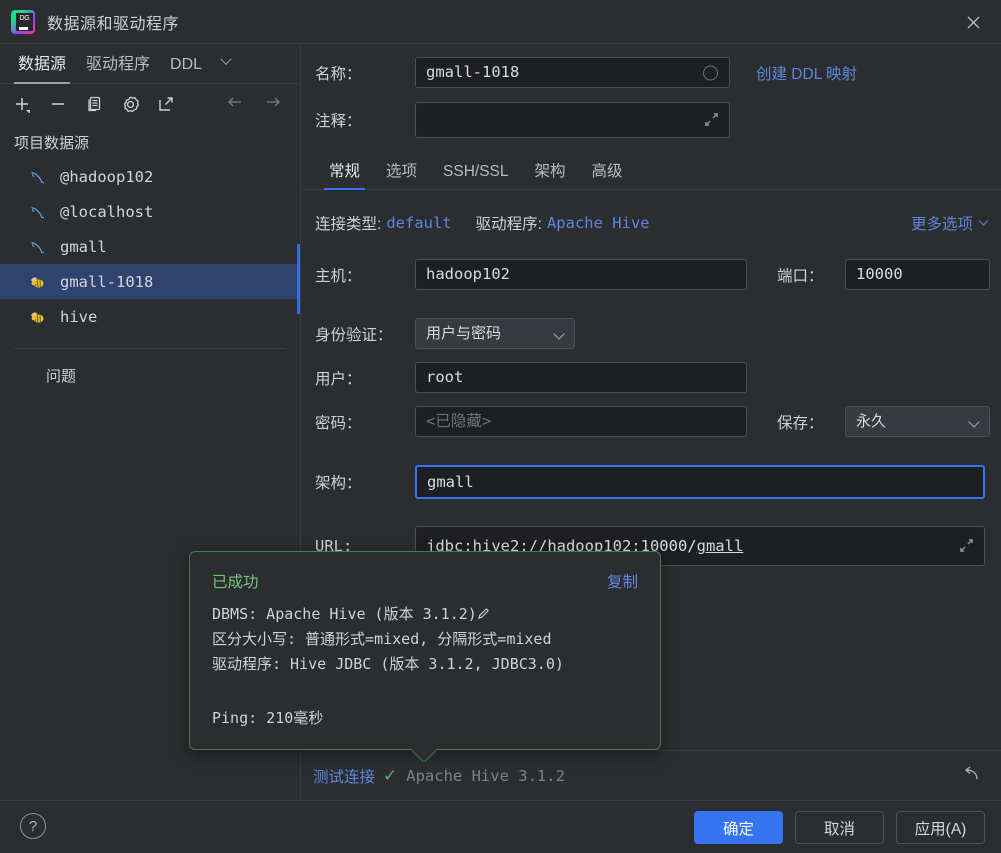 This screenshot has height=853, width=1001. Describe the element at coordinates (800, 423) in the screenshot. I see `save-label: 保存：` at that location.